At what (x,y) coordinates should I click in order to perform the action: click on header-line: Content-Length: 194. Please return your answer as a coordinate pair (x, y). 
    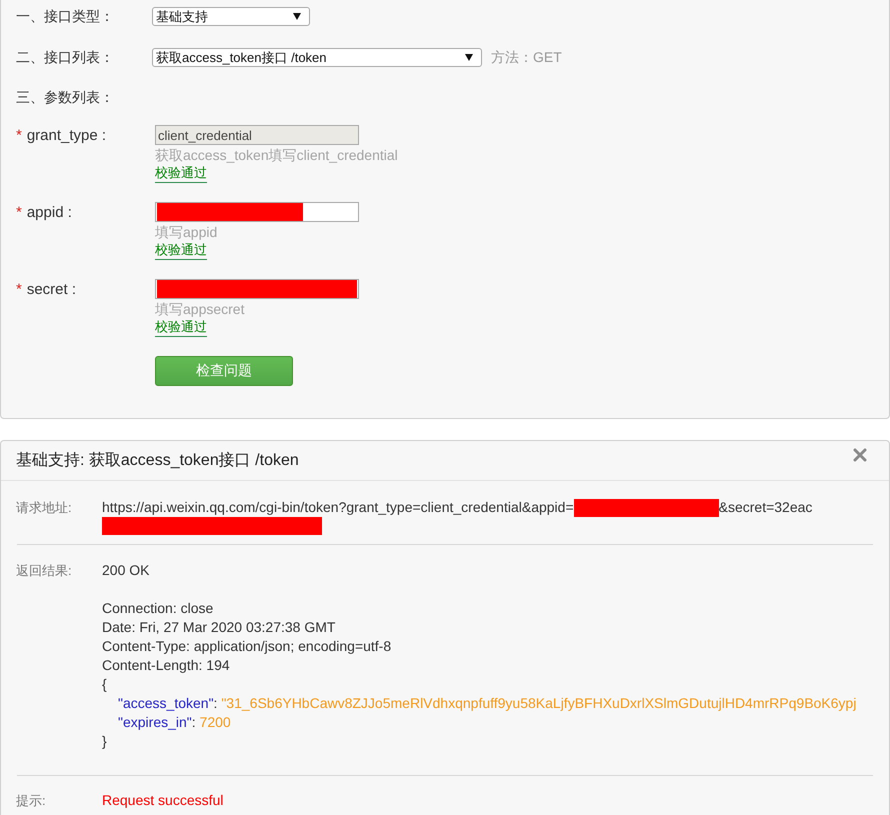
    Looking at the image, I should click on (166, 665).